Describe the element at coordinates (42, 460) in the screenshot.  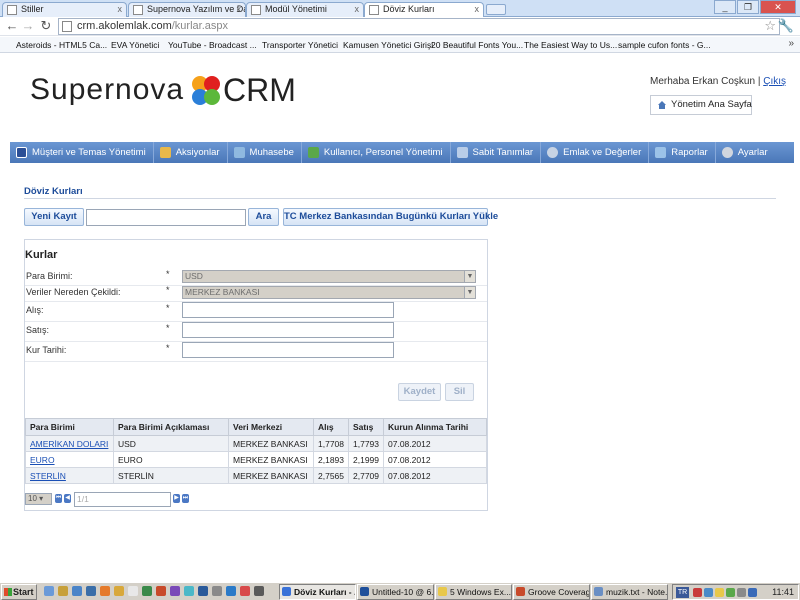
I see `currency-link: EURO` at that location.